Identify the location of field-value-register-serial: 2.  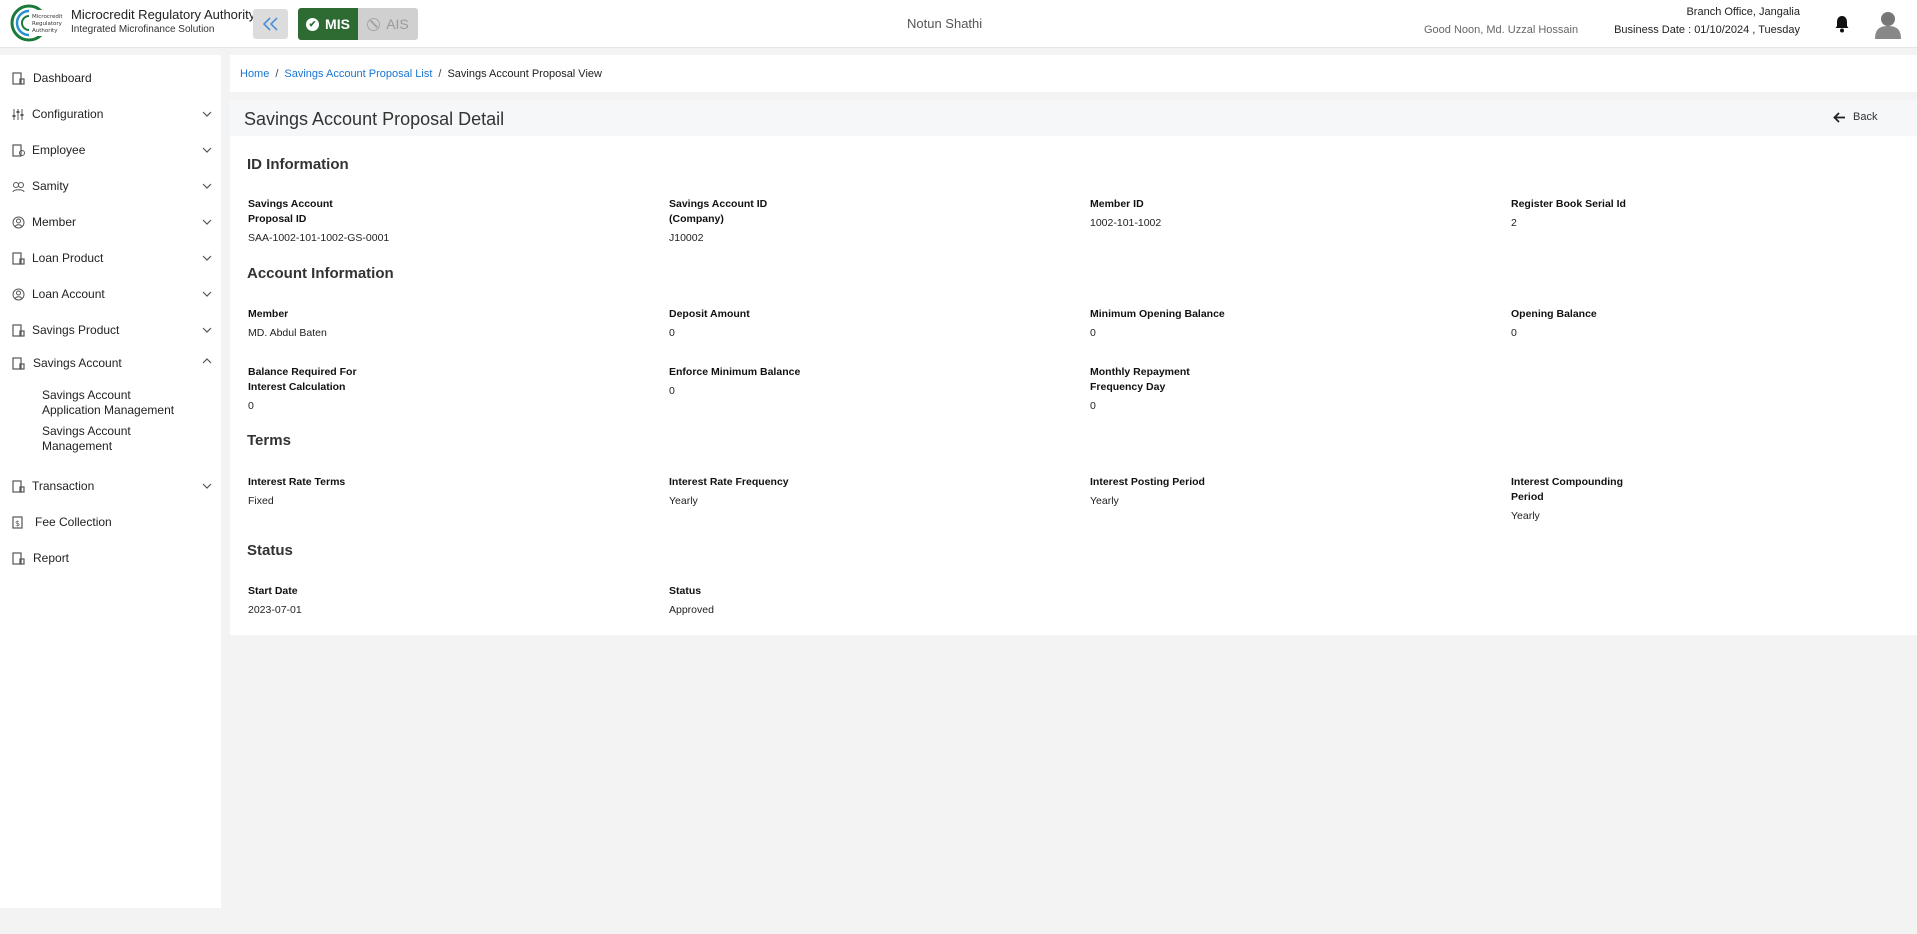
(1514, 223).